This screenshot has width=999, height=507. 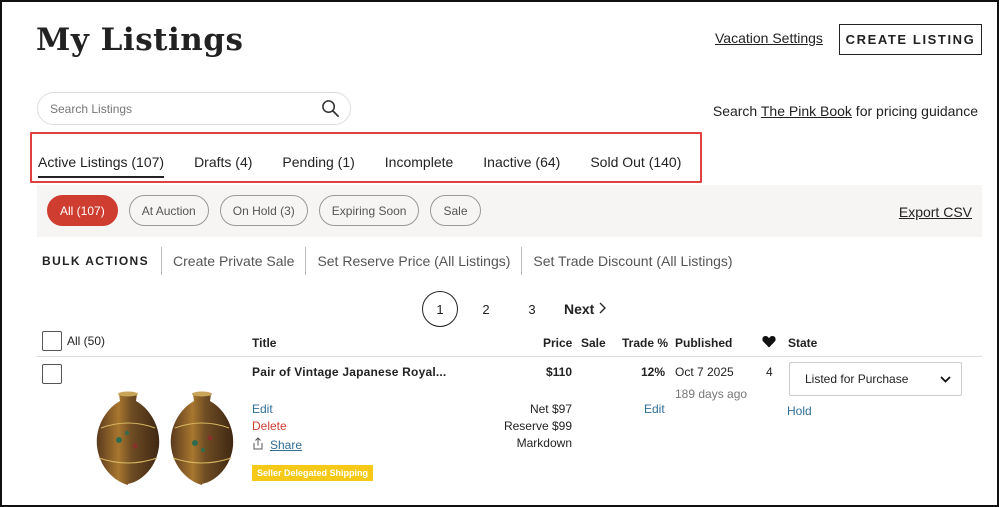 What do you see at coordinates (769, 372) in the screenshot?
I see `listing-likes-count: 4` at bounding box center [769, 372].